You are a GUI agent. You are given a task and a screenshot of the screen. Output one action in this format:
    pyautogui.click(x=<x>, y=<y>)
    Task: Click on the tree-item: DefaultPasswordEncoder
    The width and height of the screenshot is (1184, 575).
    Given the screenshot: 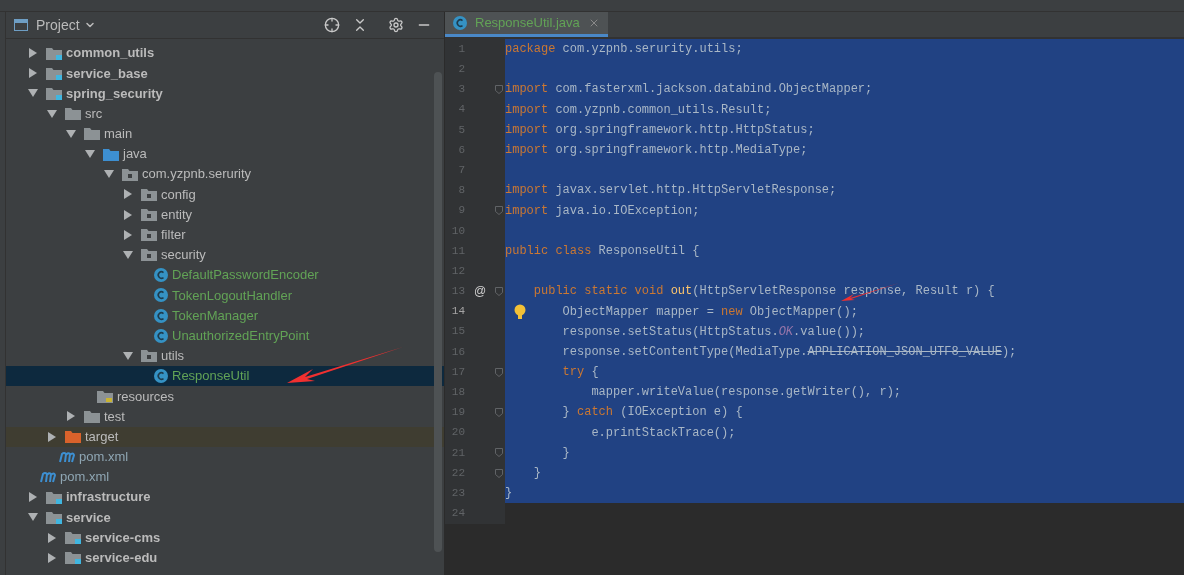 What is the action you would take?
    pyautogui.click(x=225, y=275)
    